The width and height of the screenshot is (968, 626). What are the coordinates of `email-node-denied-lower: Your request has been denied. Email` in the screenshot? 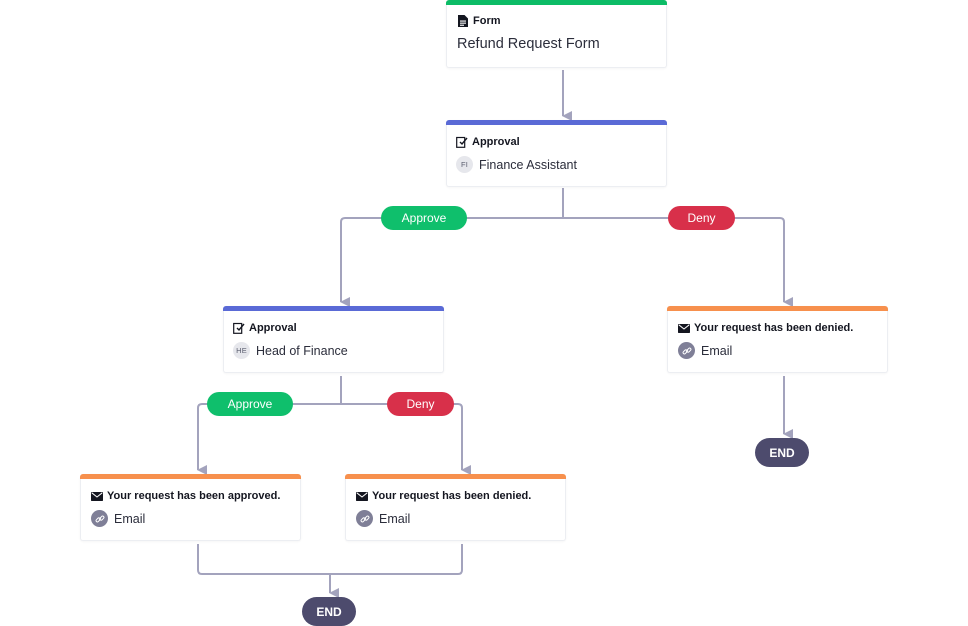 It's located at (455, 507).